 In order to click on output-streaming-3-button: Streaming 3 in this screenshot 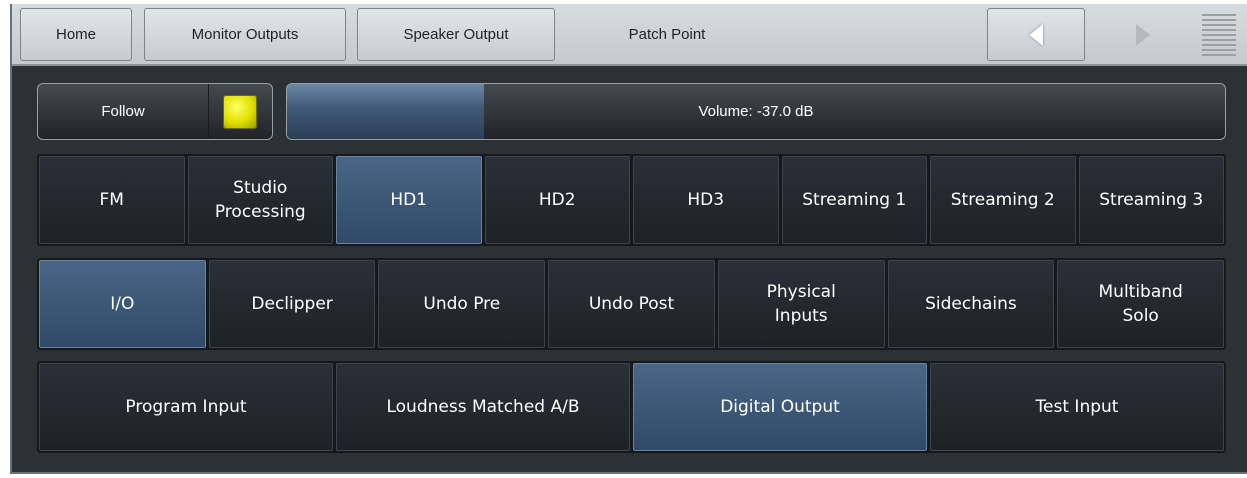, I will do `click(1151, 200)`.